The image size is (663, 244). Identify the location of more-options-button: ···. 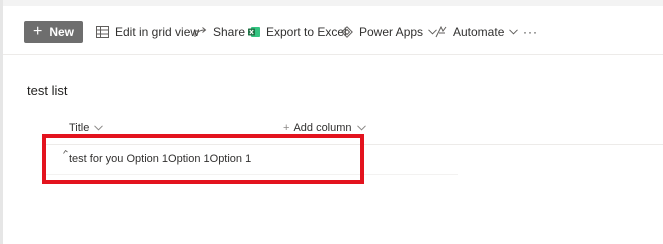
(530, 32).